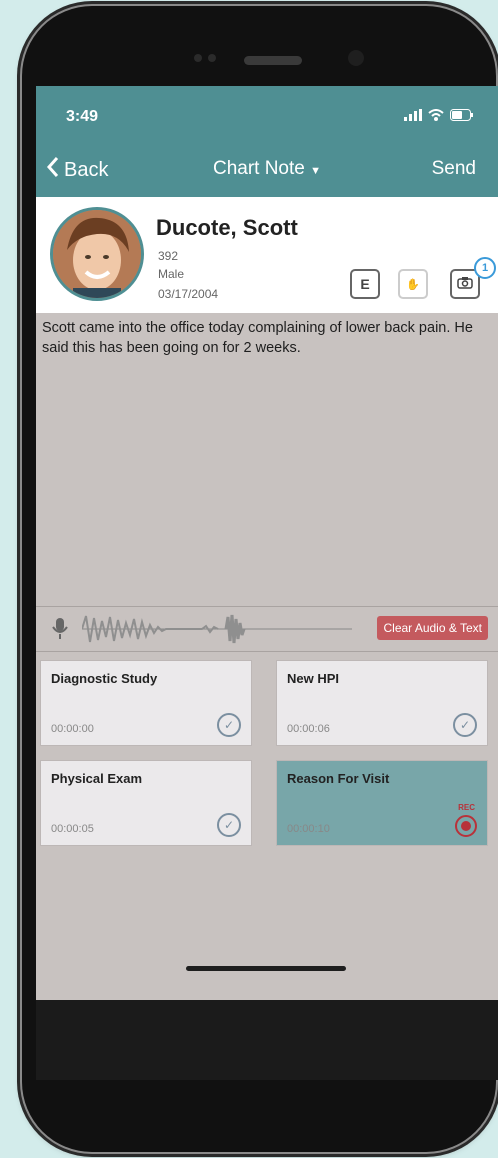  What do you see at coordinates (104, 678) in the screenshot?
I see `card-title: Diagnostic Study` at bounding box center [104, 678].